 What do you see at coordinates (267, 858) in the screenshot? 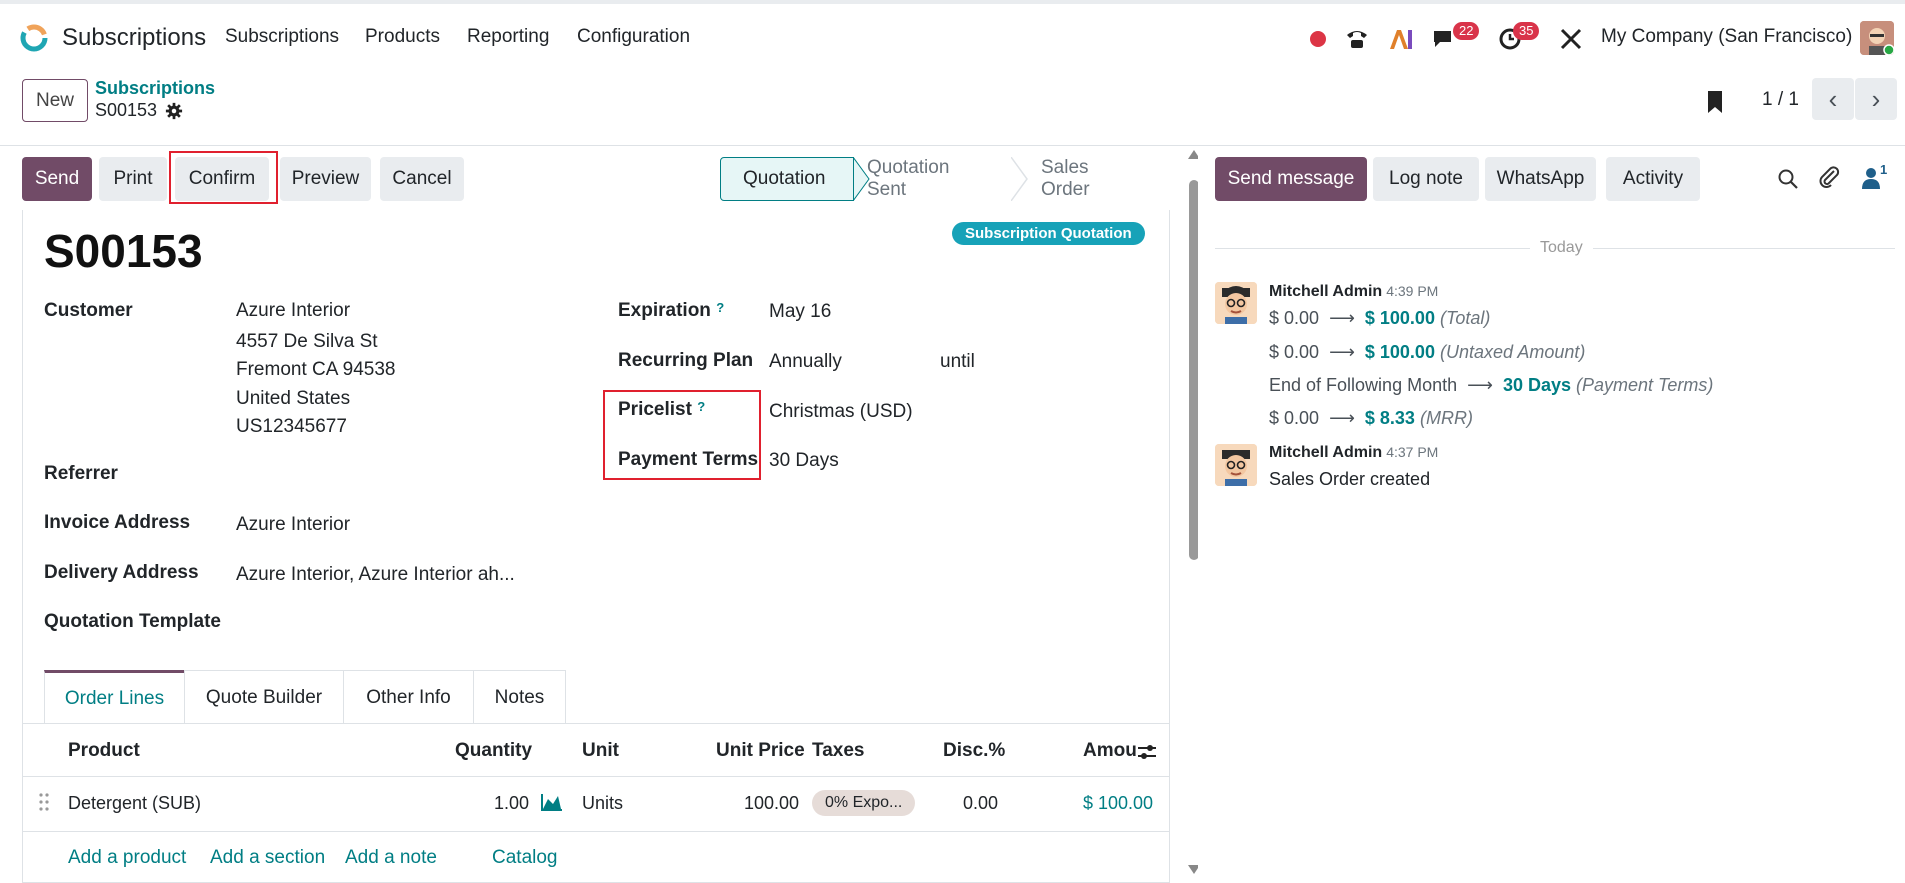
I see `add-section-link: Add a section` at bounding box center [267, 858].